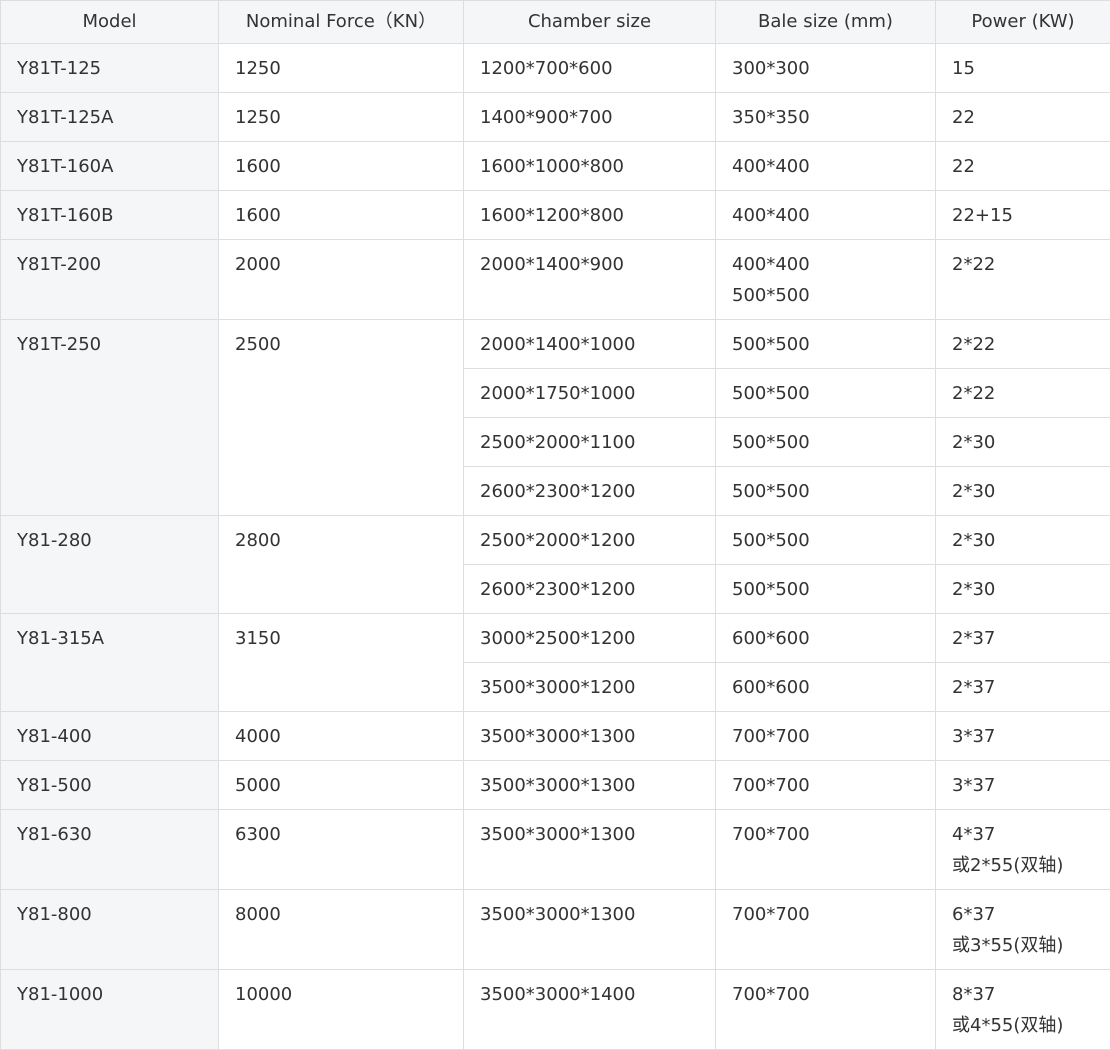 The height and width of the screenshot is (1050, 1110). I want to click on power-line: 15, so click(1023, 68).